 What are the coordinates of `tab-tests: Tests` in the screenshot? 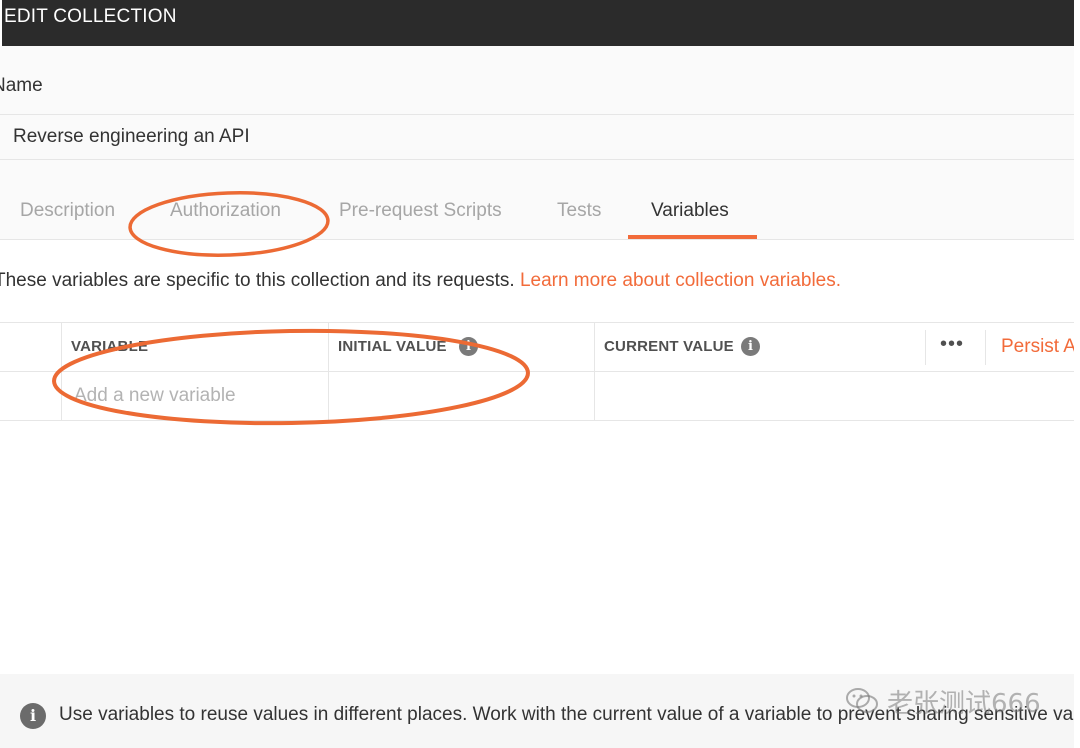 It's located at (579, 211).